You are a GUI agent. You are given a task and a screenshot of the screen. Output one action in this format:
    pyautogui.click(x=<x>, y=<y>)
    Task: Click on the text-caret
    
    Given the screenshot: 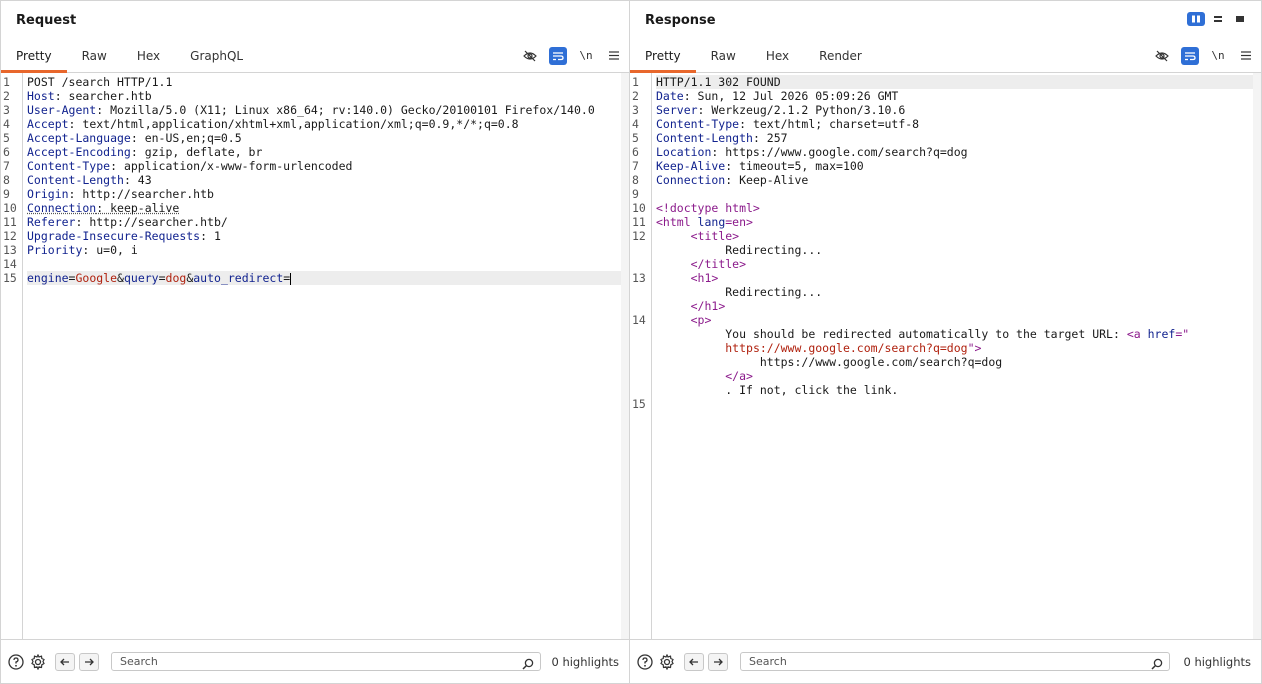 What is the action you would take?
    pyautogui.click(x=291, y=278)
    